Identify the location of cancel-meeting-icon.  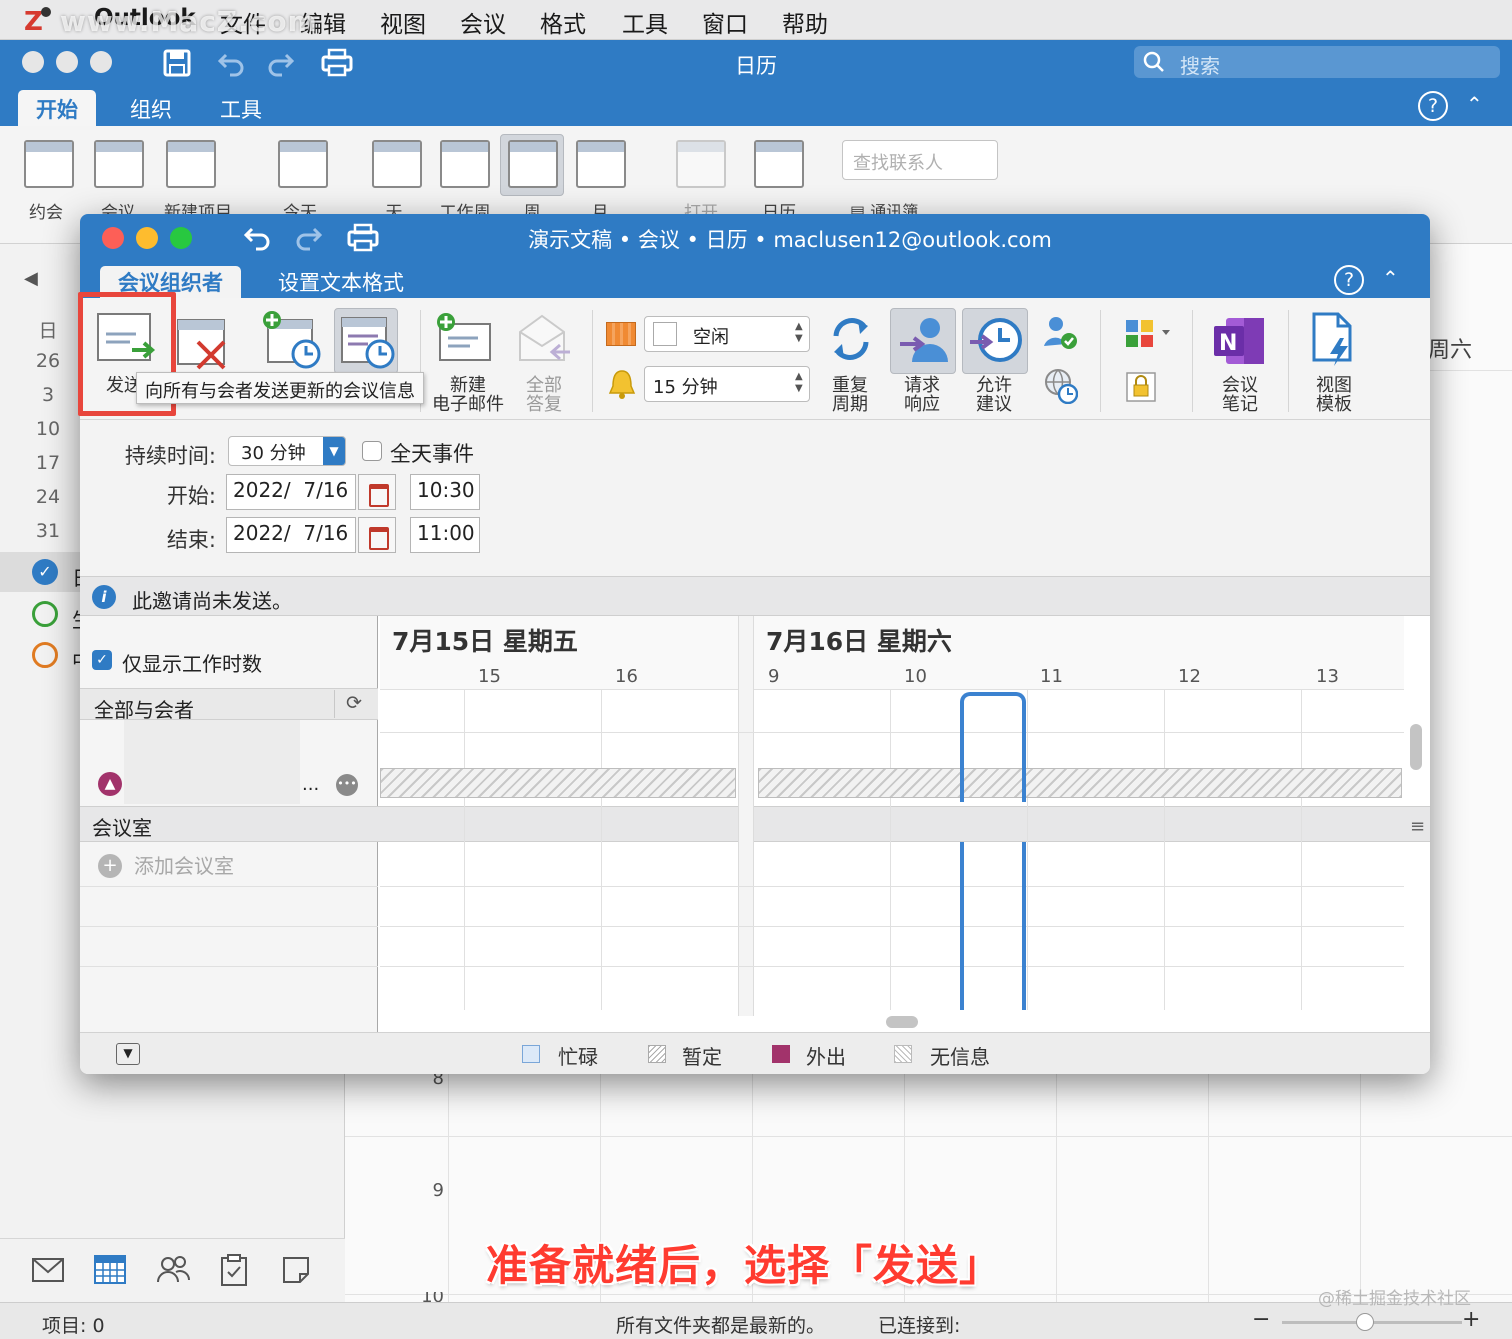
(204, 346).